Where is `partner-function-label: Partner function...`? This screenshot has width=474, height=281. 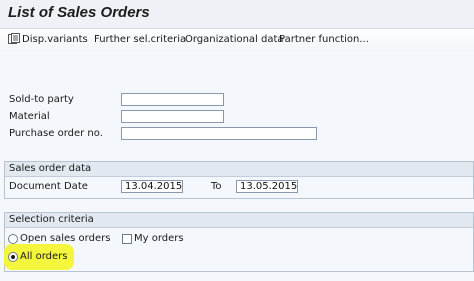
partner-function-label: Partner function... is located at coordinates (324, 39).